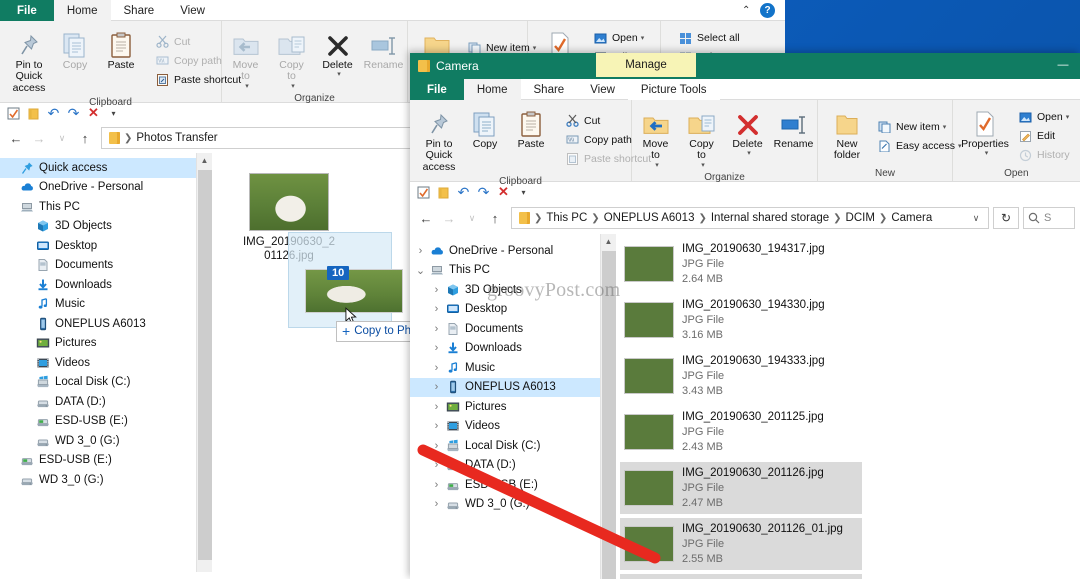  What do you see at coordinates (338, 59) in the screenshot?
I see `delete-button-back: Delete ▾` at bounding box center [338, 59].